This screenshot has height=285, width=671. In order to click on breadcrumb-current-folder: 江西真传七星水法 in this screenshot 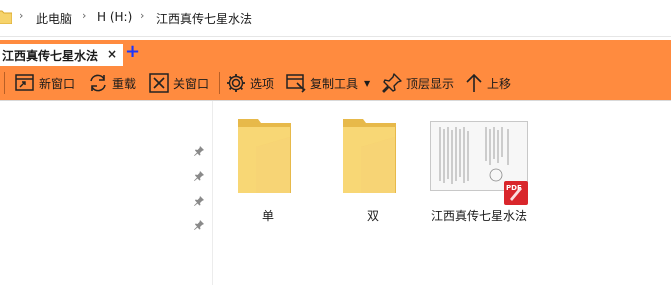, I will do `click(204, 18)`.